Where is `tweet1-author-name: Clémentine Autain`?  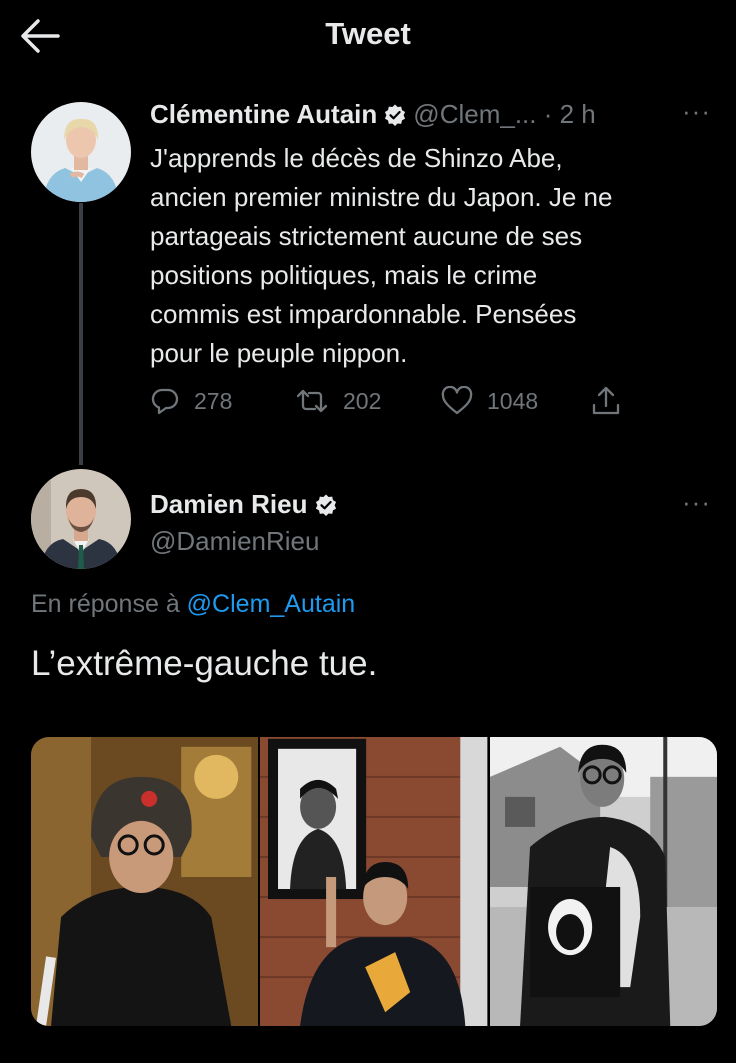 tweet1-author-name: Clémentine Autain is located at coordinates (263, 114).